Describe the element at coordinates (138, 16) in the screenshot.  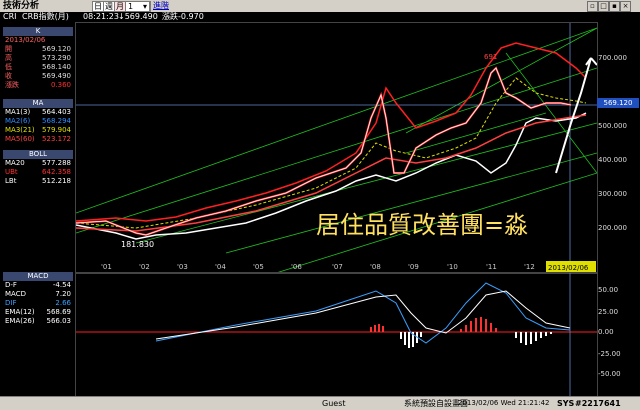
I see `last-price: ↓569.490` at that location.